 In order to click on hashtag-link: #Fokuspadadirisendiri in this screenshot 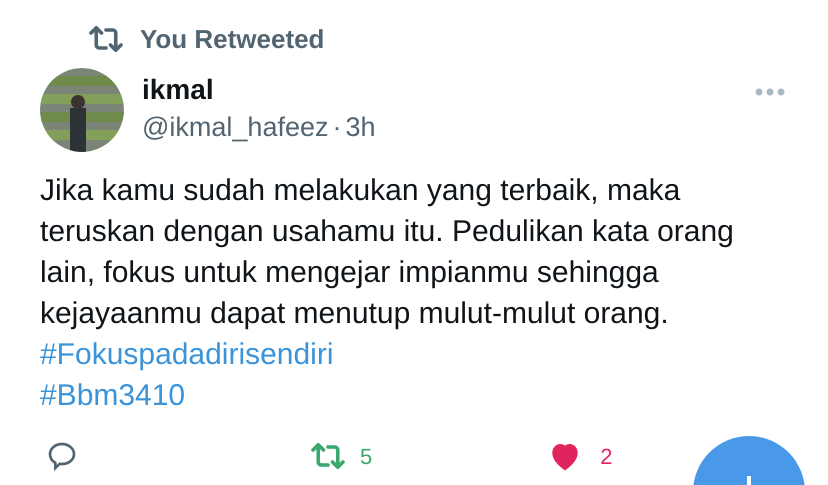, I will do `click(187, 354)`.